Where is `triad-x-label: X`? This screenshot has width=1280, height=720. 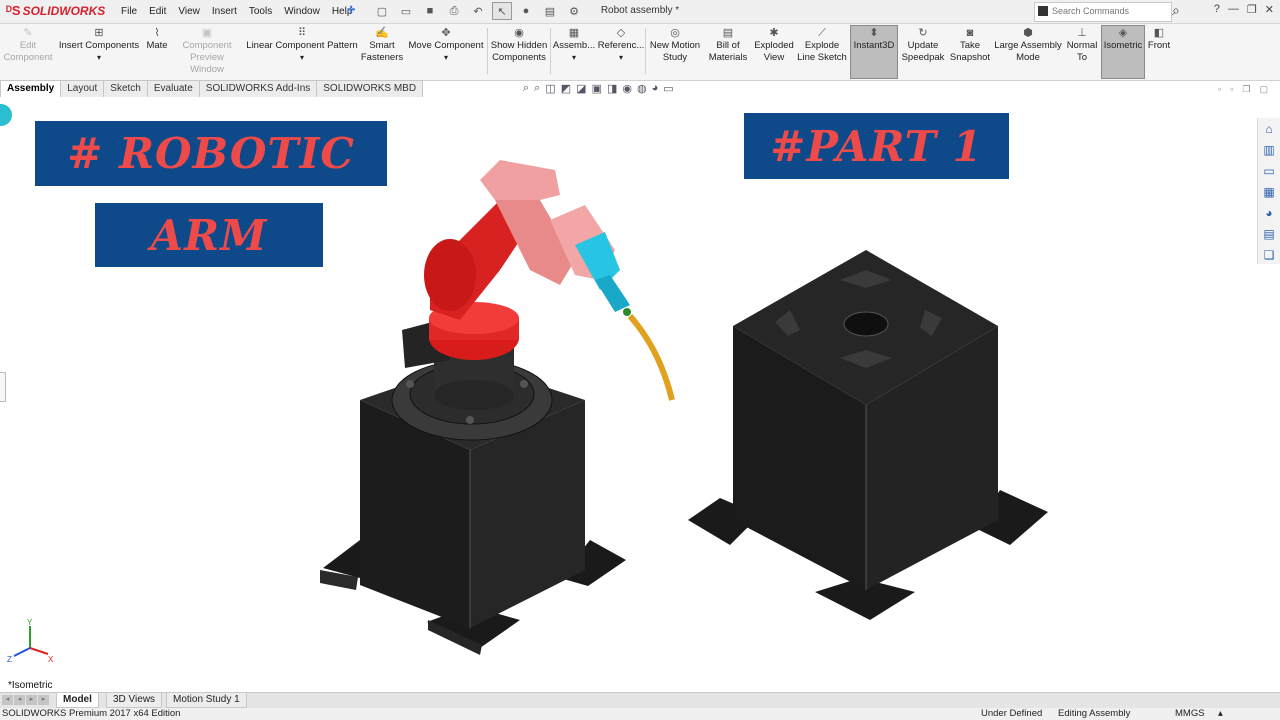
triad-x-label: X is located at coordinates (51, 659).